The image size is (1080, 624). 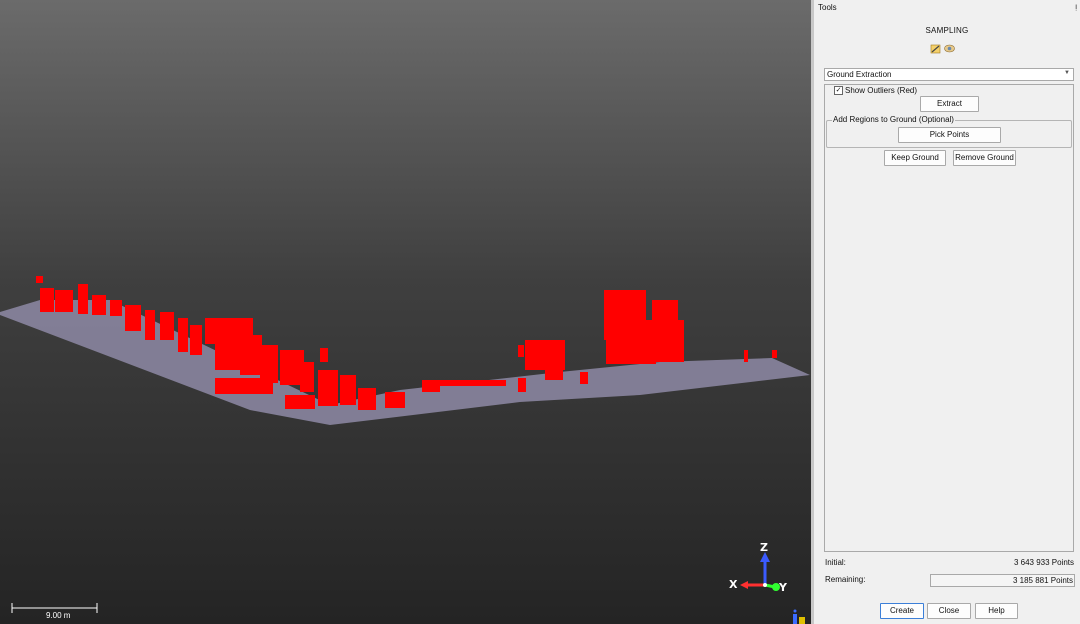 I want to click on help-button: Help, so click(x=996, y=611).